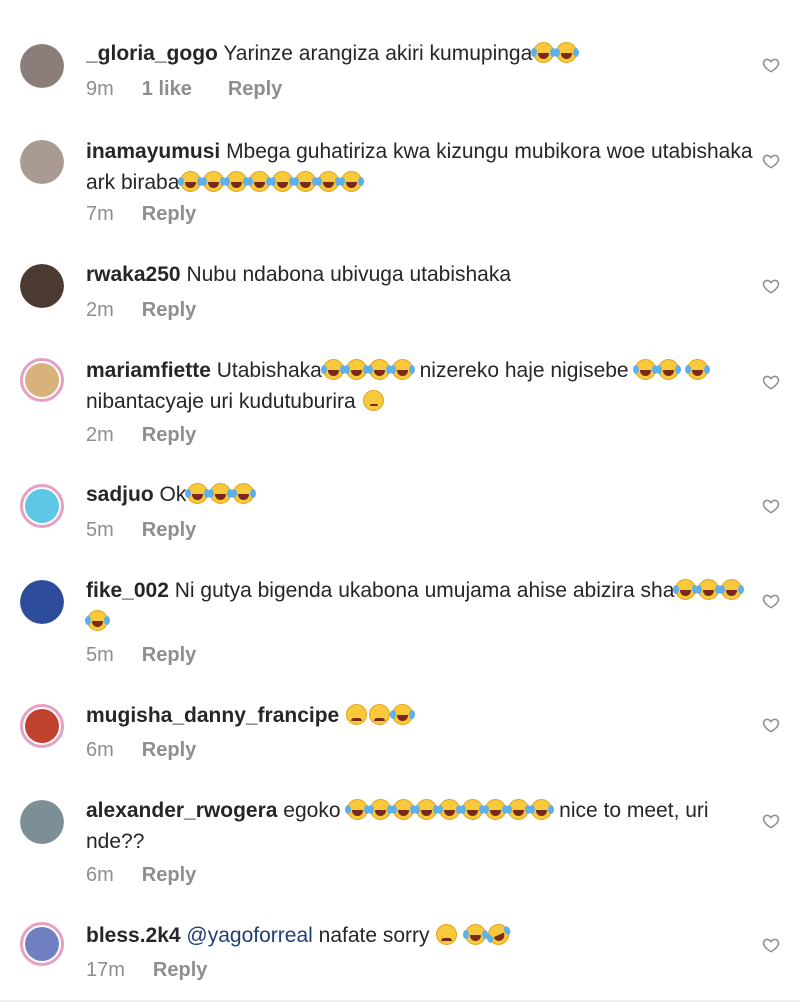 This screenshot has width=800, height=1006. Describe the element at coordinates (127, 590) in the screenshot. I see `comment-username: fike_002` at that location.